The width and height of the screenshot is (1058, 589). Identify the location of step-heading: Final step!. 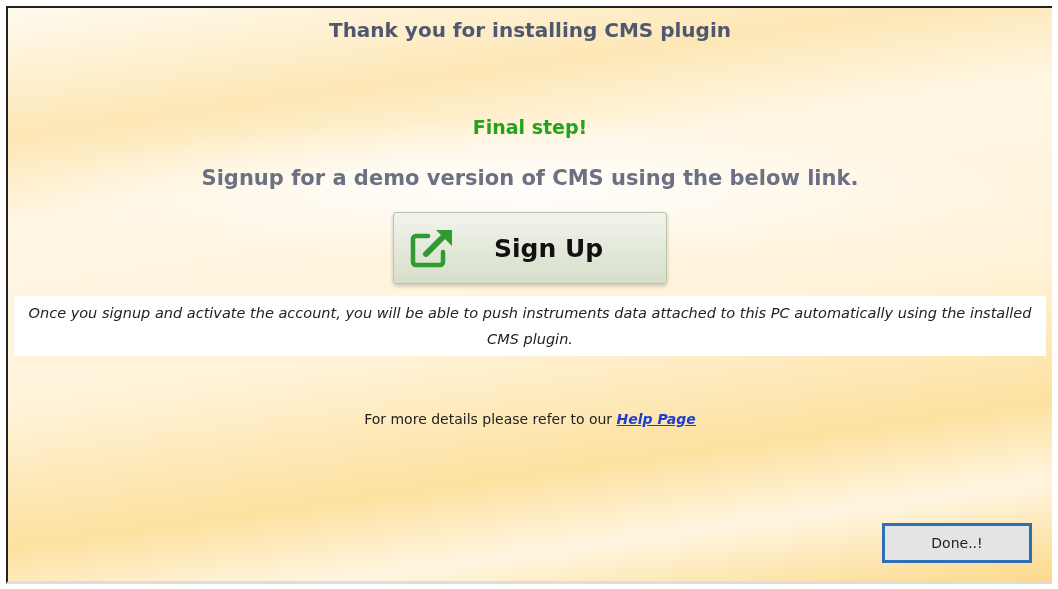
(530, 127).